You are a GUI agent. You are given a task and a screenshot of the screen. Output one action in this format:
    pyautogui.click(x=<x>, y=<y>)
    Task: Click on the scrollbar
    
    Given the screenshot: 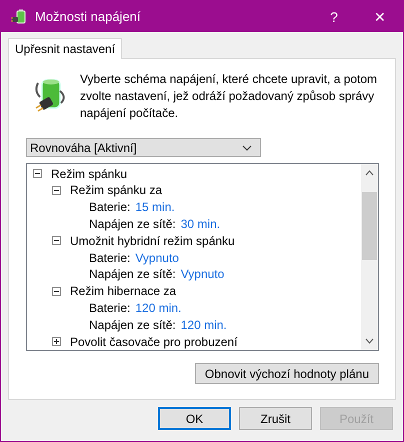 What is the action you would take?
    pyautogui.click(x=369, y=257)
    